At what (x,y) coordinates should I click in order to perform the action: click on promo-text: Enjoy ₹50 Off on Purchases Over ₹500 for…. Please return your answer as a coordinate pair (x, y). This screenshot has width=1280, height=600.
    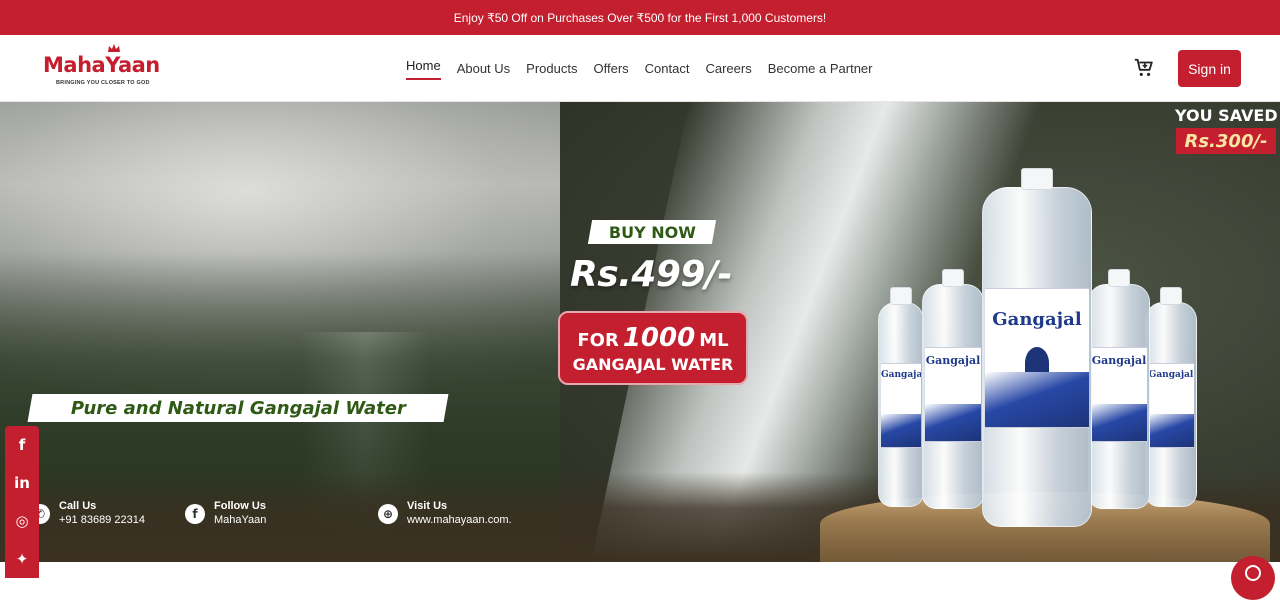
    Looking at the image, I should click on (640, 17).